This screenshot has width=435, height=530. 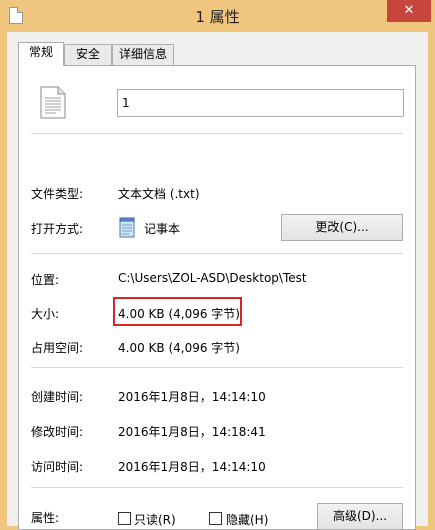 What do you see at coordinates (155, 520) in the screenshot?
I see `readonly-label: 只读(R)` at bounding box center [155, 520].